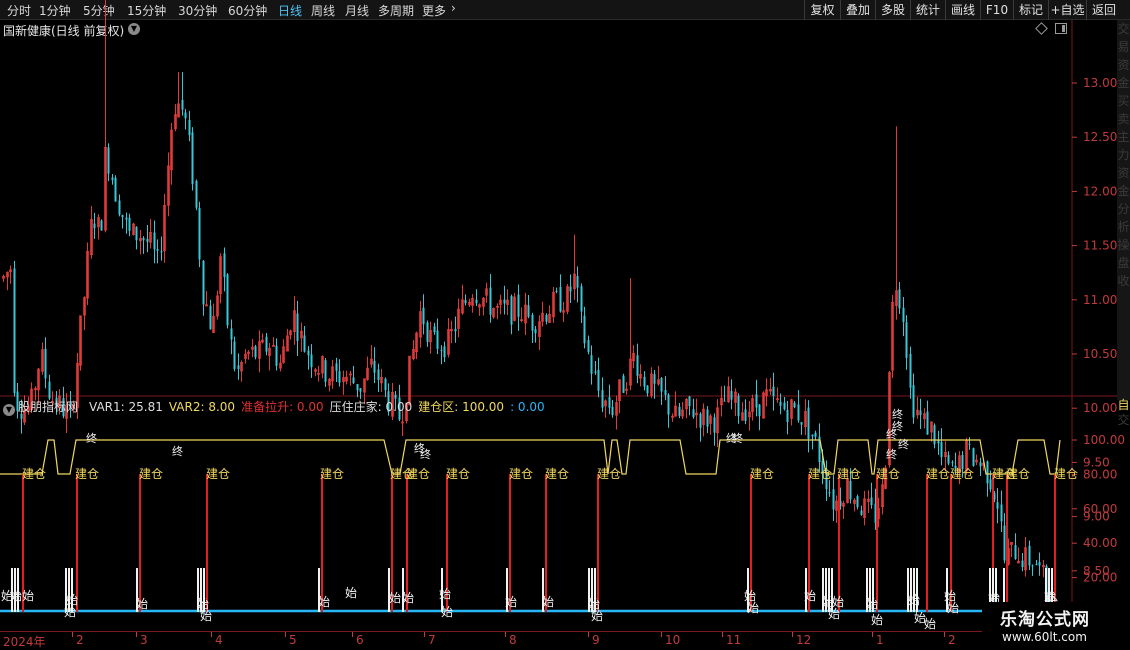 This screenshot has height=650, width=1130. What do you see at coordinates (1100, 543) in the screenshot?
I see `indicator-tick-label: 40.00` at bounding box center [1100, 543].